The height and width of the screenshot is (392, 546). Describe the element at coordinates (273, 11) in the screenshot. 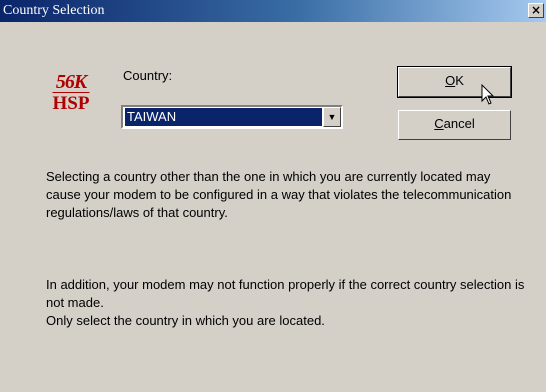

I see `title-bar: Country Selection ×` at that location.